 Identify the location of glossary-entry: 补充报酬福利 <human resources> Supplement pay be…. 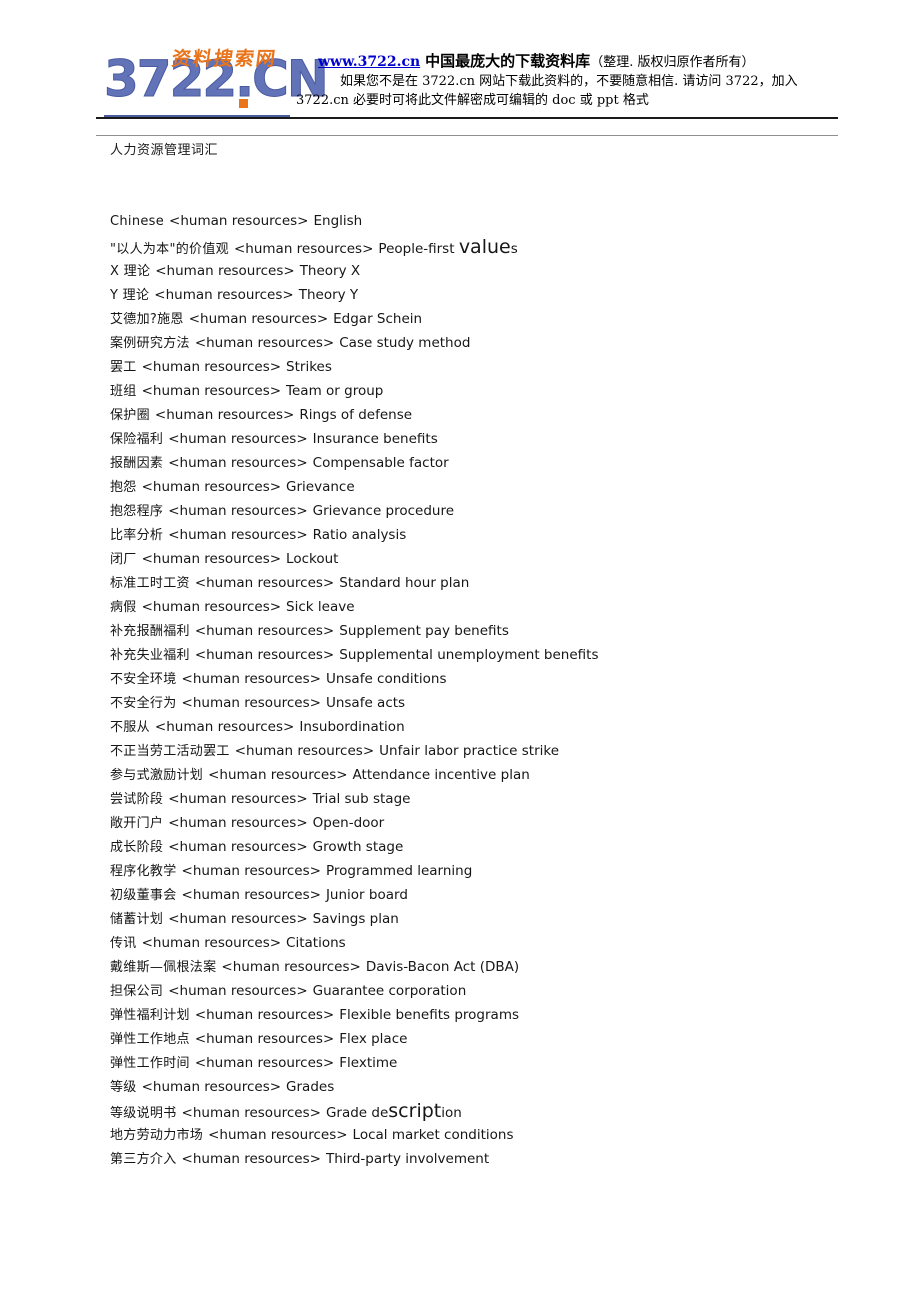
(490, 631).